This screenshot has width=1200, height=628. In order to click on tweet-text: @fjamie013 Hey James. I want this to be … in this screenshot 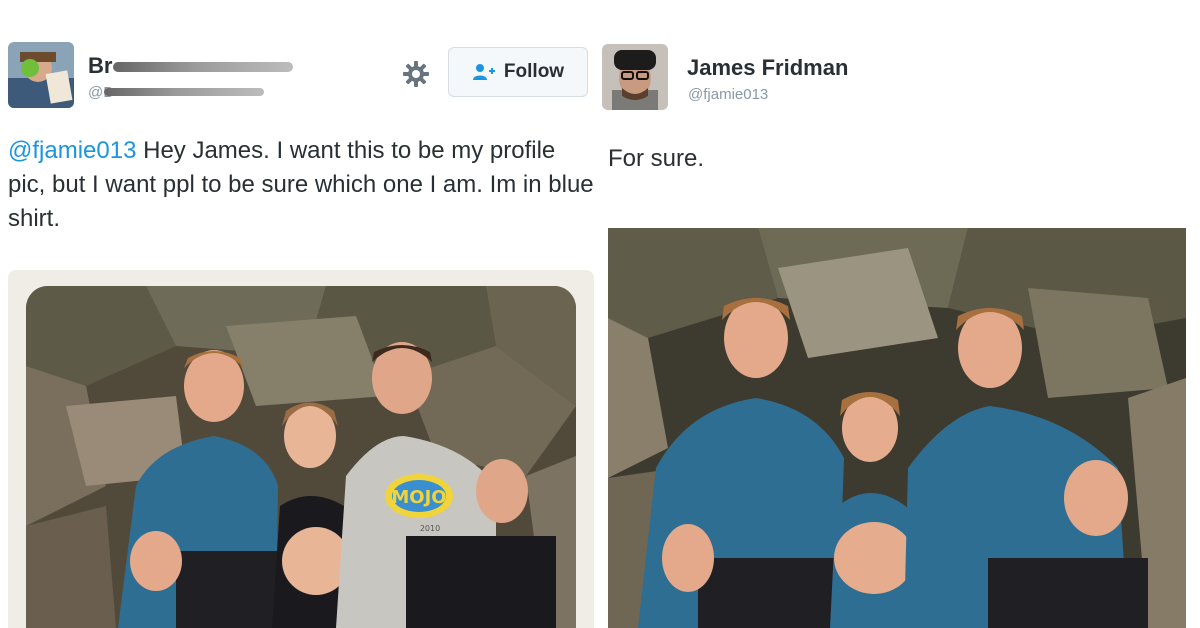, I will do `click(302, 185)`.